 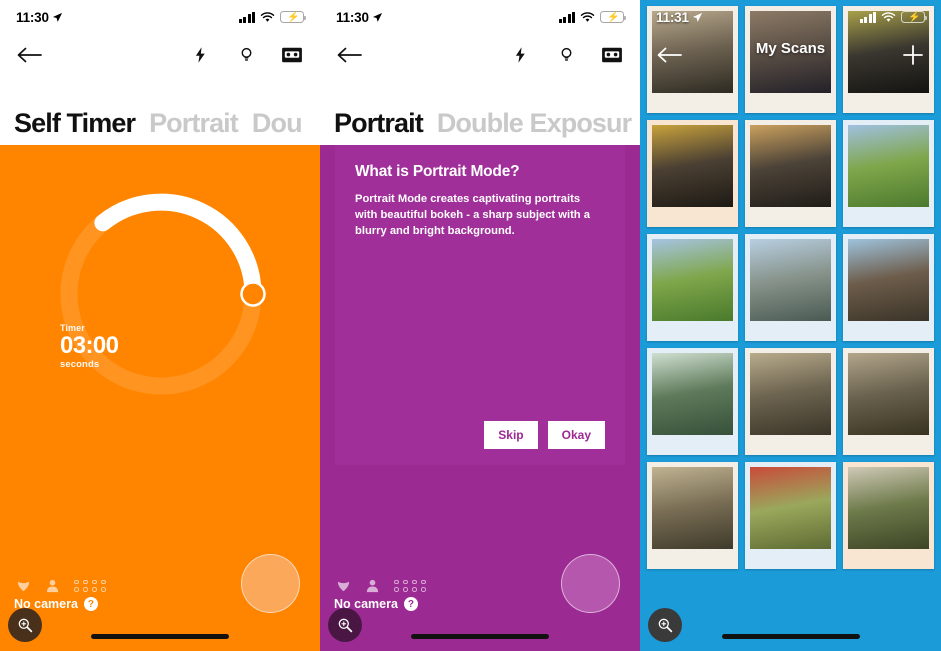 I want to click on scan-photo-two-people-on-bench, so click(x=692, y=166).